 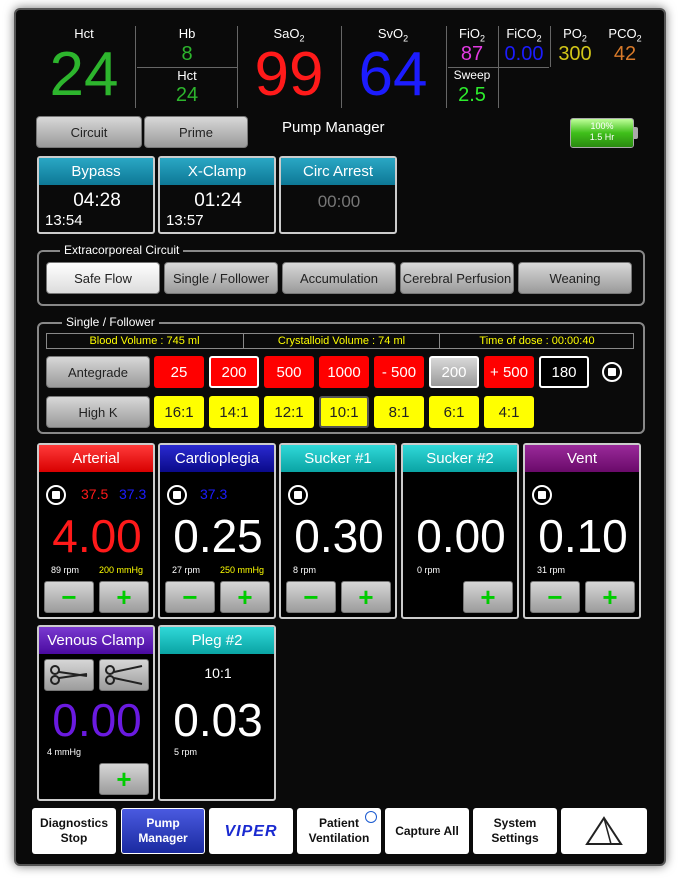 I want to click on antegrade-button: Antegrade, so click(x=98, y=372).